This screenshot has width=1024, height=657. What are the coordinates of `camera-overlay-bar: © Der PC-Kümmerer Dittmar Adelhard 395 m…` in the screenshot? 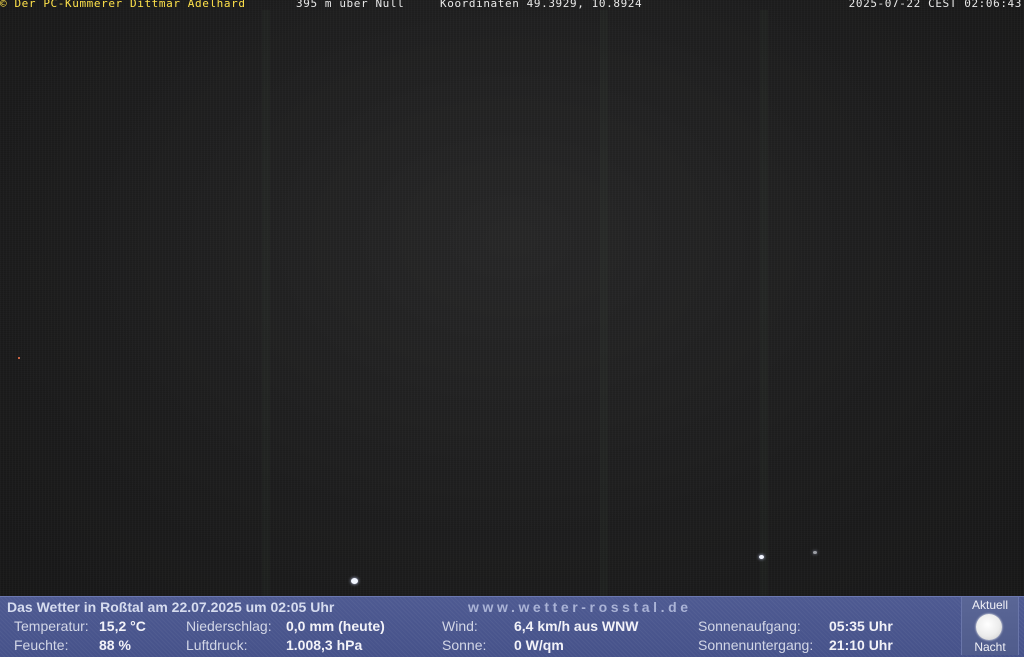 It's located at (512, 5).